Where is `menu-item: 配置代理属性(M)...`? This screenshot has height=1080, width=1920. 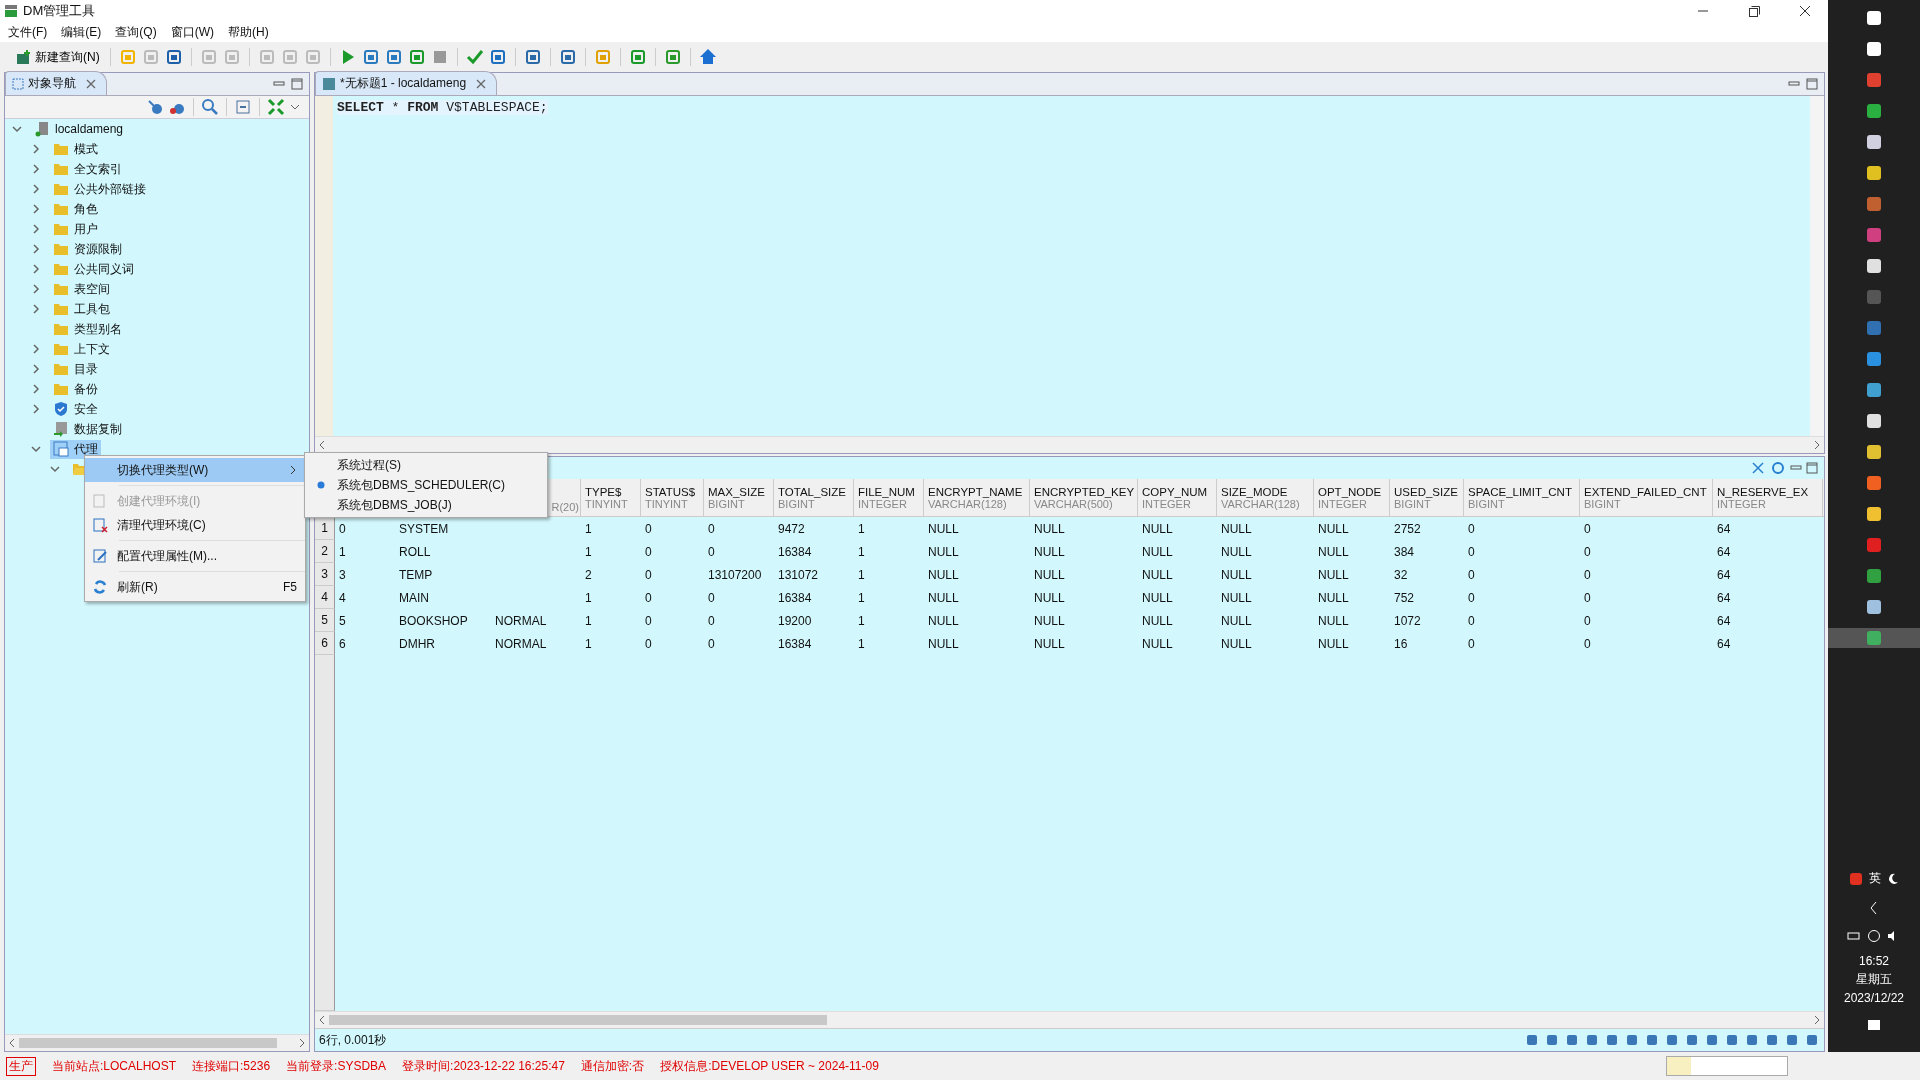 menu-item: 配置代理属性(M)... is located at coordinates (195, 556).